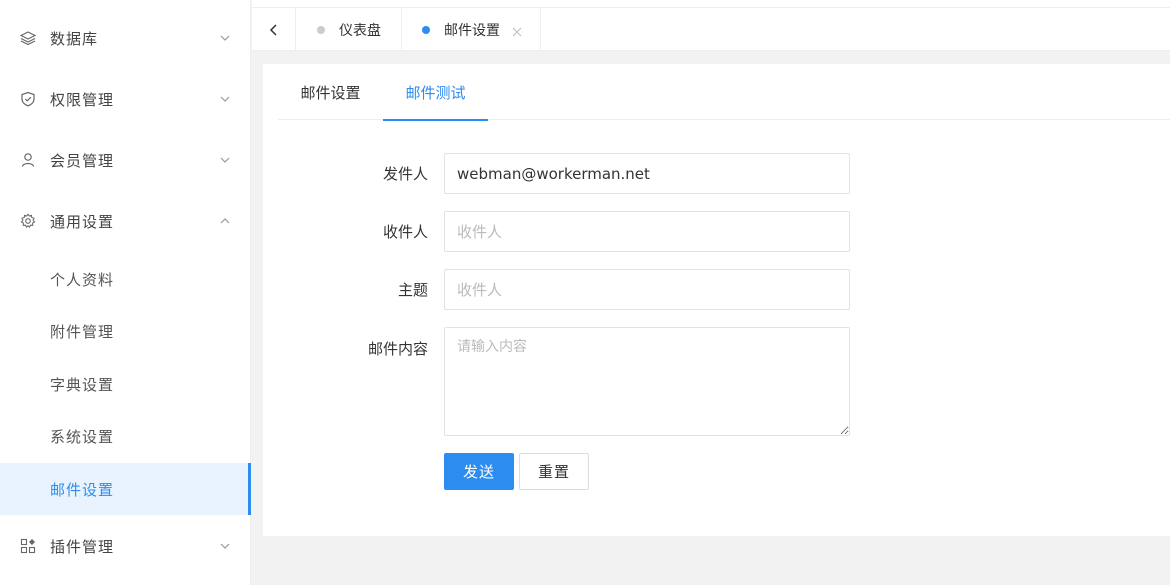  What do you see at coordinates (125, 331) in the screenshot?
I see `sidebar-subitem-attachments: 附件管理` at bounding box center [125, 331].